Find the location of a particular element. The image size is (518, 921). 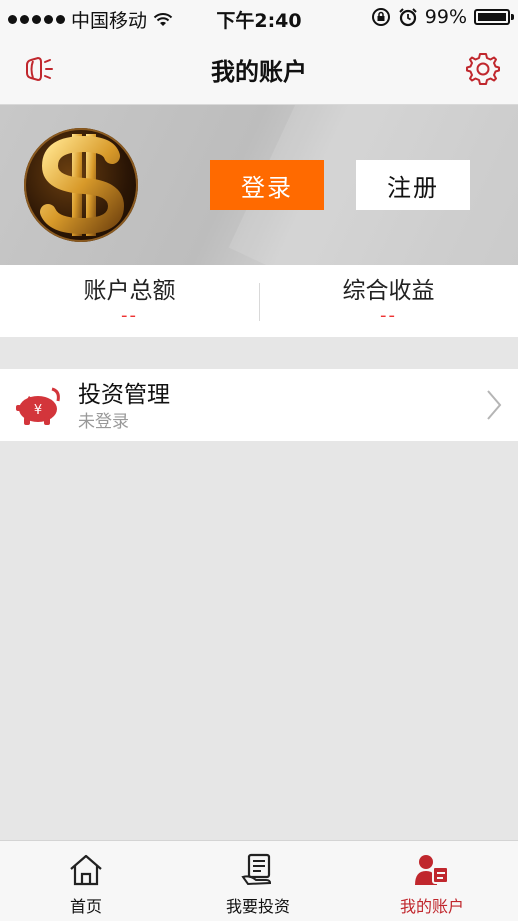

menu-item-investment-management: ¥ 投资管理 未登录 is located at coordinates (259, 405).